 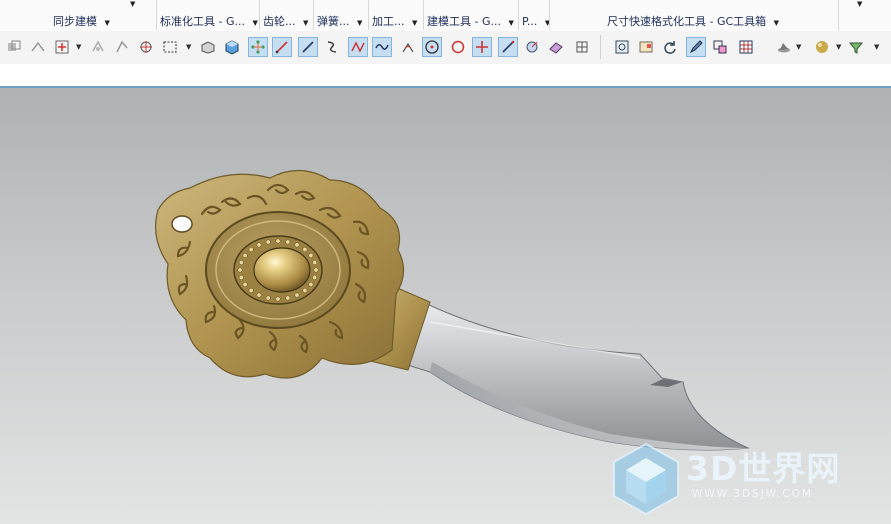 I want to click on circle-icon, so click(x=458, y=47).